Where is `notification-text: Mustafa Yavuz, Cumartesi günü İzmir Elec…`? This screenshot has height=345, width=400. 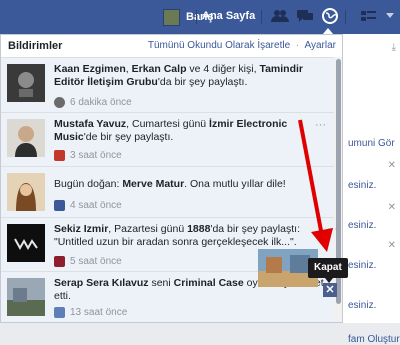
notification-text: Mustafa Yavuz, Cumartesi günü İzmir Elec… is located at coordinates (171, 130).